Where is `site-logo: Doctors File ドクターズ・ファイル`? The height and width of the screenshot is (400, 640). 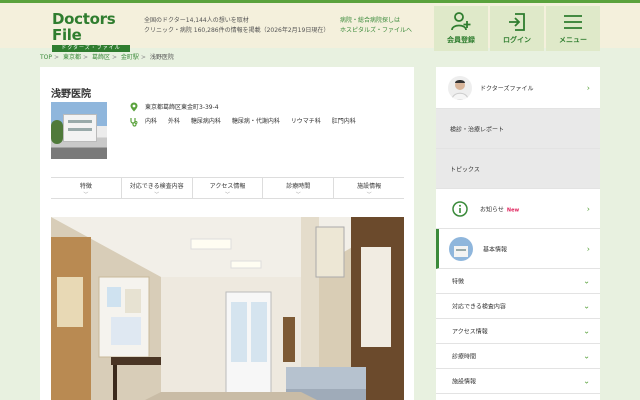
site-logo: Doctors File ドクターズ・ファイル is located at coordinates (95, 31).